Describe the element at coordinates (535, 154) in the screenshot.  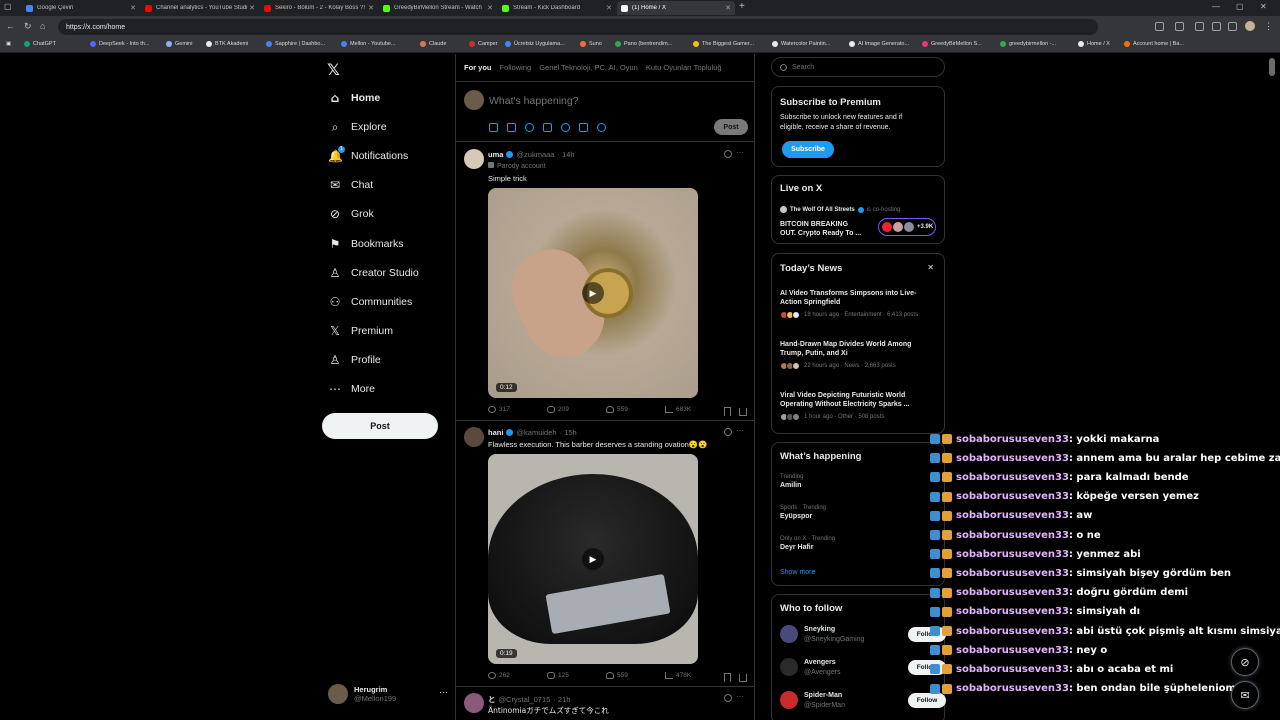
I see `tweet-author-handle: @zukmaaa` at that location.